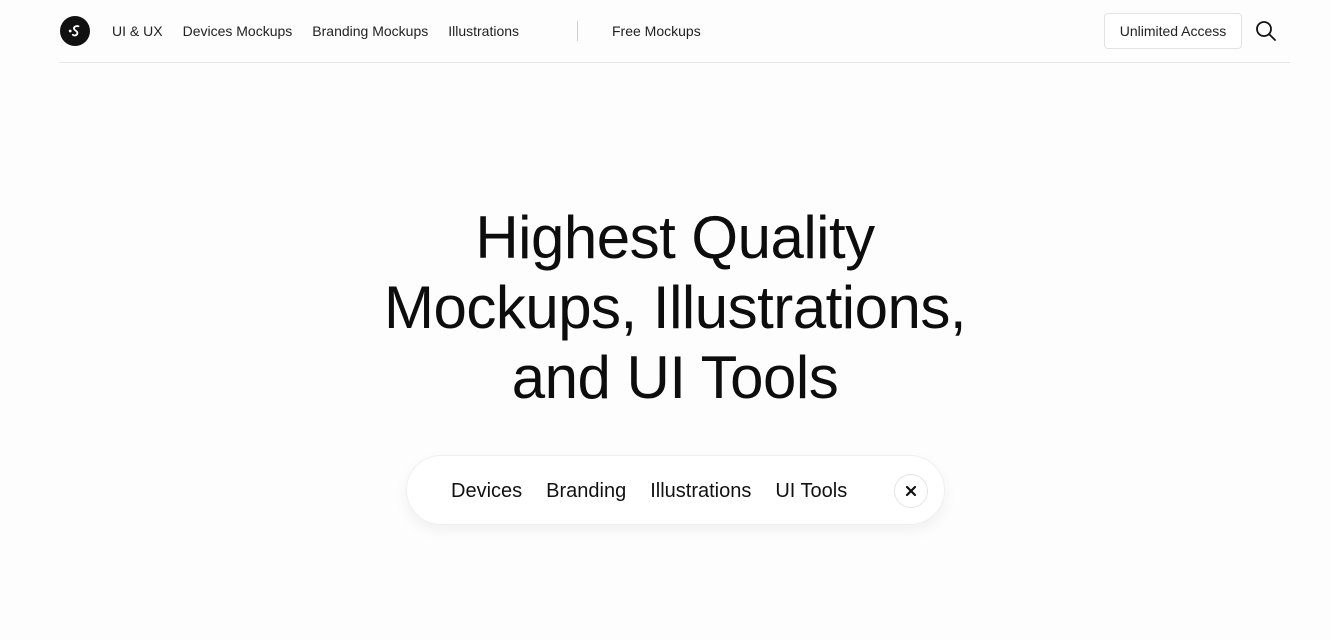  What do you see at coordinates (675, 377) in the screenshot?
I see `hero-title-line-3: and UI Tools` at bounding box center [675, 377].